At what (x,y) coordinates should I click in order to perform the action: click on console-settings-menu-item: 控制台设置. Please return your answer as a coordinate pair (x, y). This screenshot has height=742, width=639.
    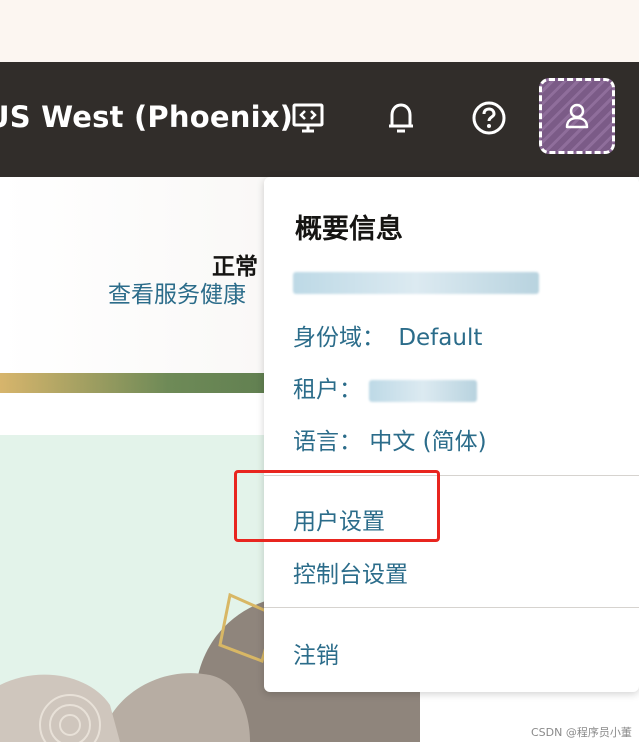
    Looking at the image, I should click on (350, 572).